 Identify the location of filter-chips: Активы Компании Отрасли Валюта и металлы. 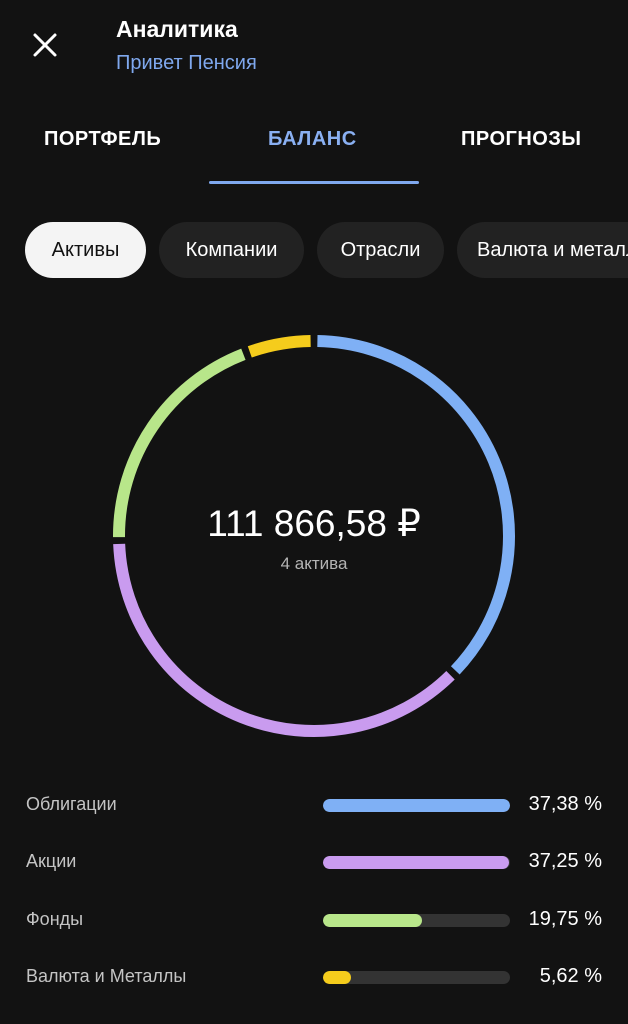
(314, 251).